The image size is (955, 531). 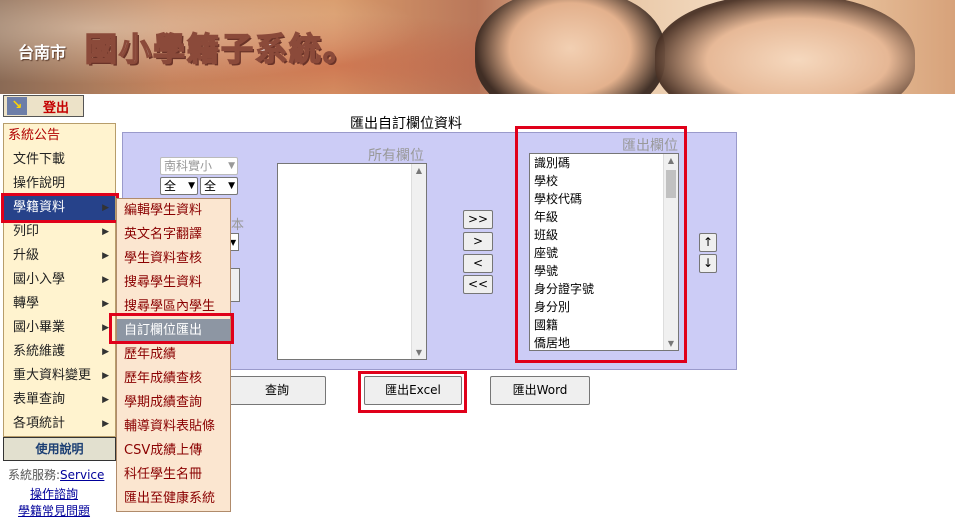 What do you see at coordinates (604, 289) in the screenshot?
I see `list-item: 身分證字號` at bounding box center [604, 289].